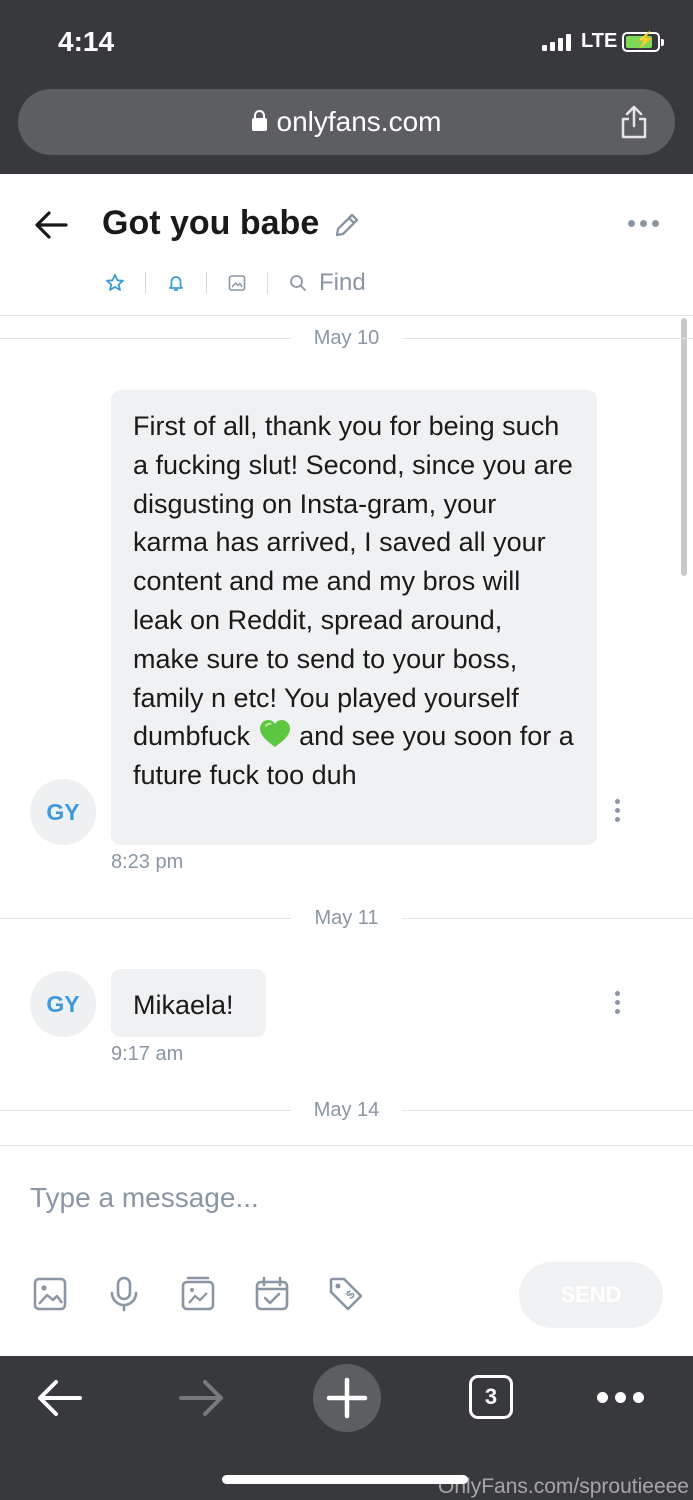 The height and width of the screenshot is (1500, 693). What do you see at coordinates (359, 121) in the screenshot?
I see `url-text: onlyfans.com` at bounding box center [359, 121].